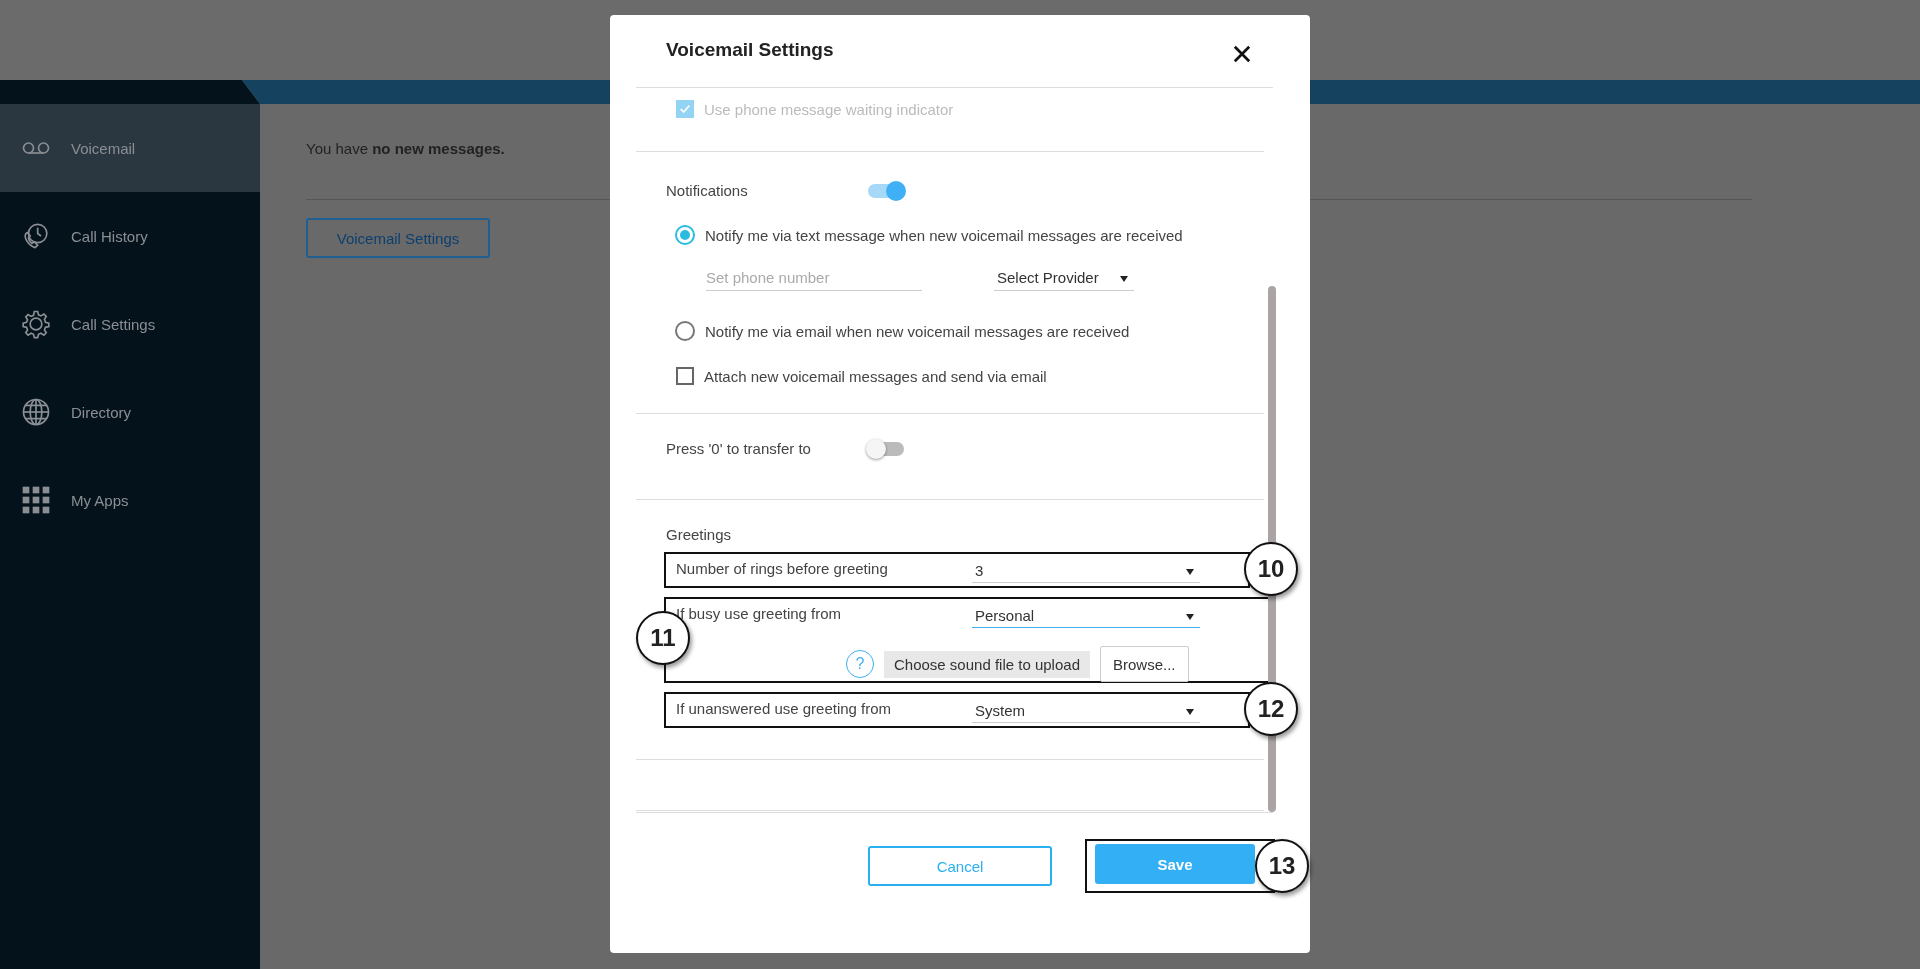 Image resolution: width=1920 pixels, height=969 pixels. Describe the element at coordinates (130, 148) in the screenshot. I see `sidebar-item: Voicemail` at that location.